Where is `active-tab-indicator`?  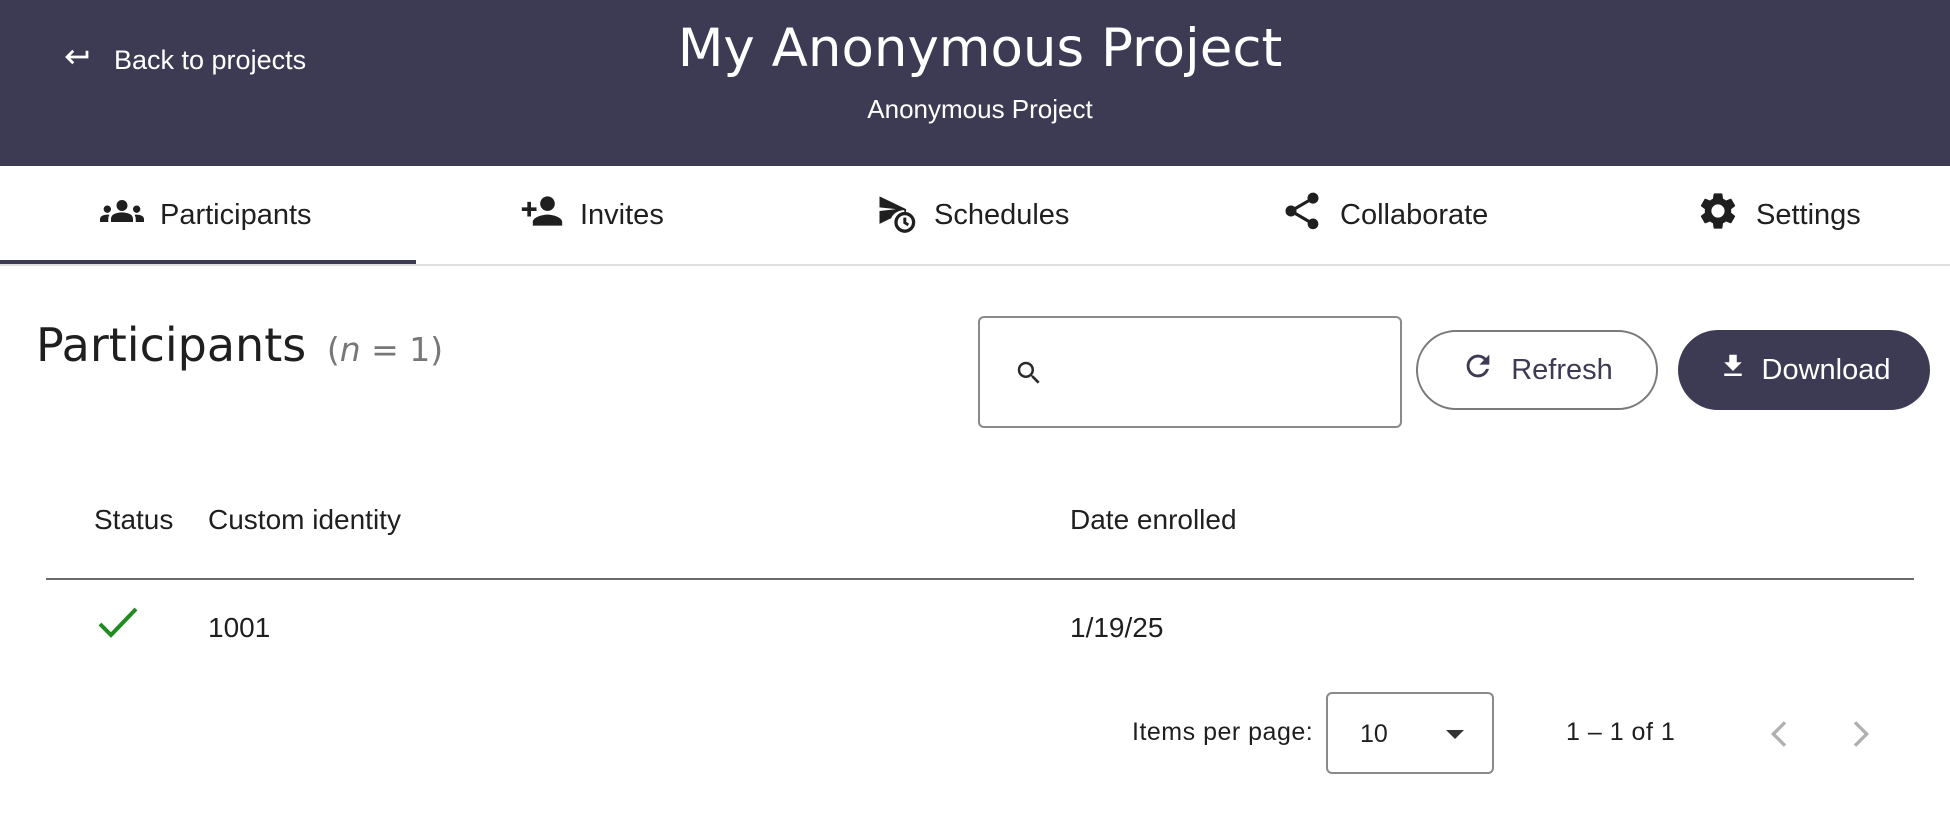
active-tab-indicator is located at coordinates (208, 262).